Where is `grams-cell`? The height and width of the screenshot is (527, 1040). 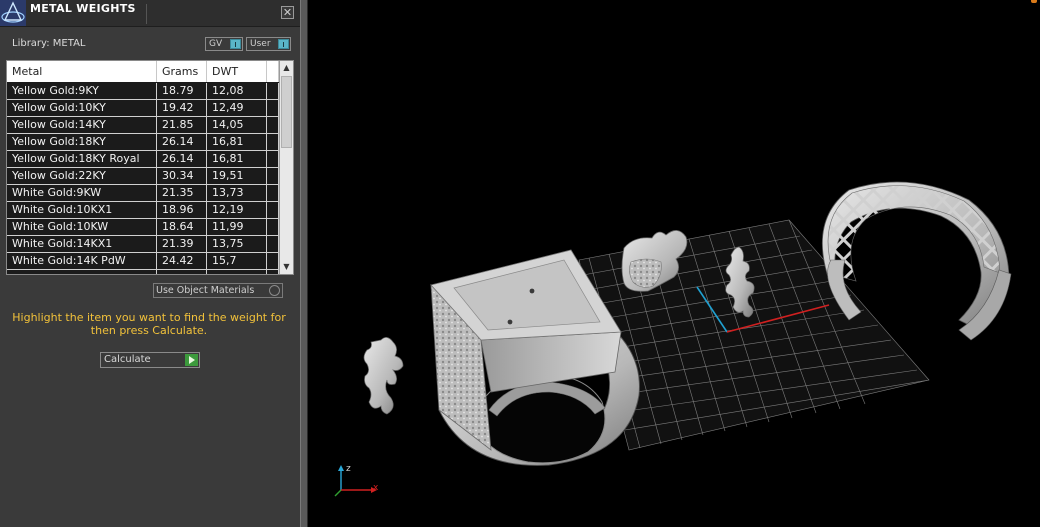 grams-cell is located at coordinates (182, 272).